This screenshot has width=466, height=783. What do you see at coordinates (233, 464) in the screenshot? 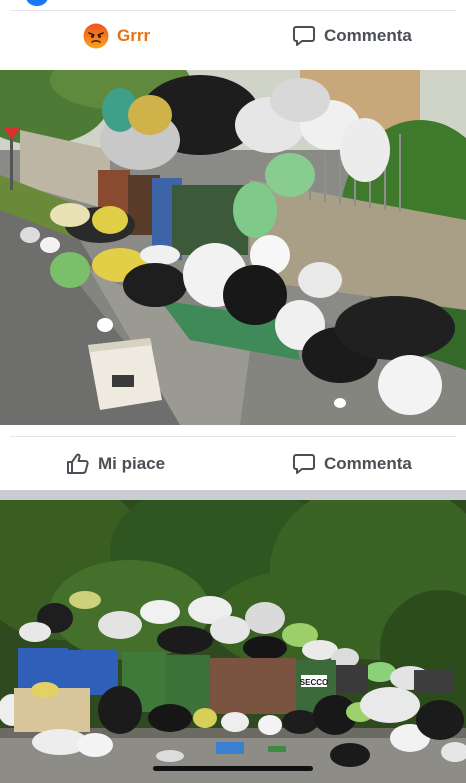
I see `post-actions-bar-2: Mi piace Commenta` at bounding box center [233, 464].